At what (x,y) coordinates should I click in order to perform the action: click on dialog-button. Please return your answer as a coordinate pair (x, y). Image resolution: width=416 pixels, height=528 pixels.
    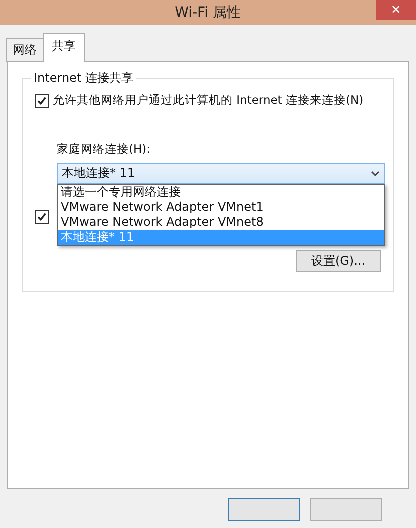
    Looking at the image, I should click on (264, 509).